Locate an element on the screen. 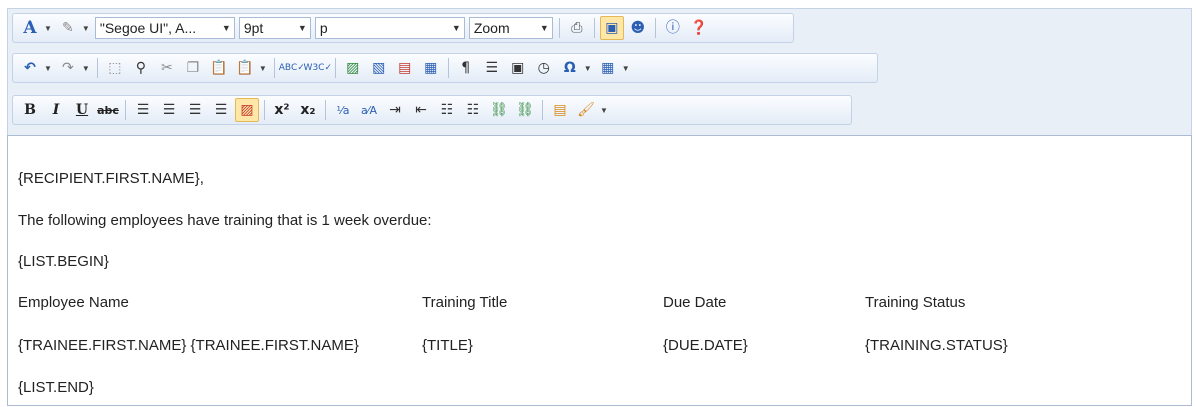 The height and width of the screenshot is (407, 1196). format-stripper-icon: 🖌 is located at coordinates (586, 110).